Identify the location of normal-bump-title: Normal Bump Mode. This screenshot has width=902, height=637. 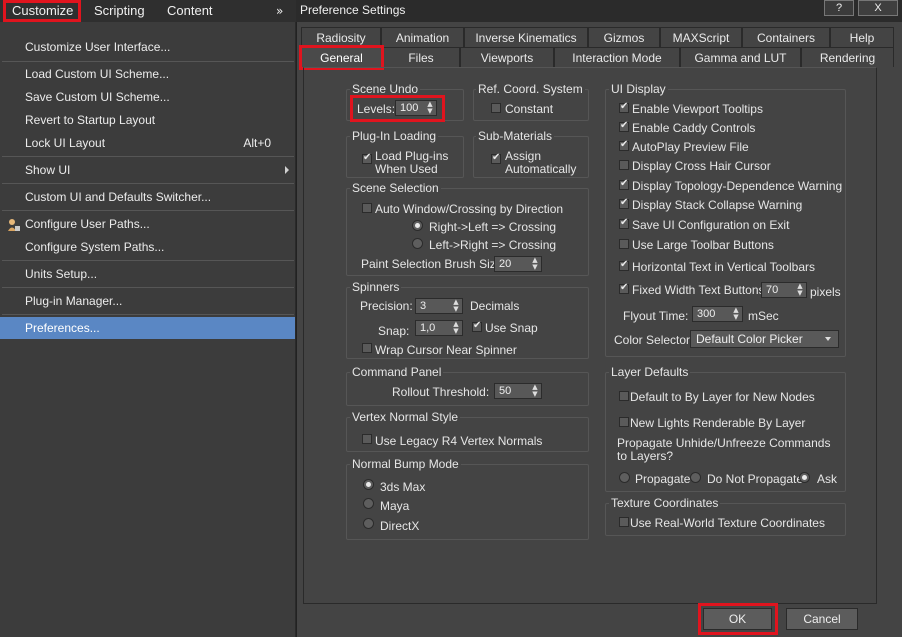
(405, 464).